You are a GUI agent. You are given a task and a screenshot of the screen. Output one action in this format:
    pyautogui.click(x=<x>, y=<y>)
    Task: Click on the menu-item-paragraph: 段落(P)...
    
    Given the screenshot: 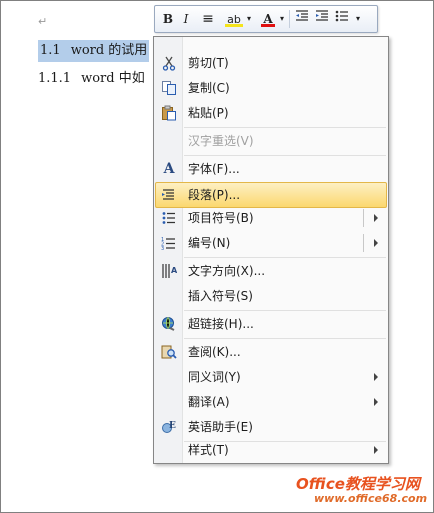 What is the action you would take?
    pyautogui.click(x=271, y=195)
    